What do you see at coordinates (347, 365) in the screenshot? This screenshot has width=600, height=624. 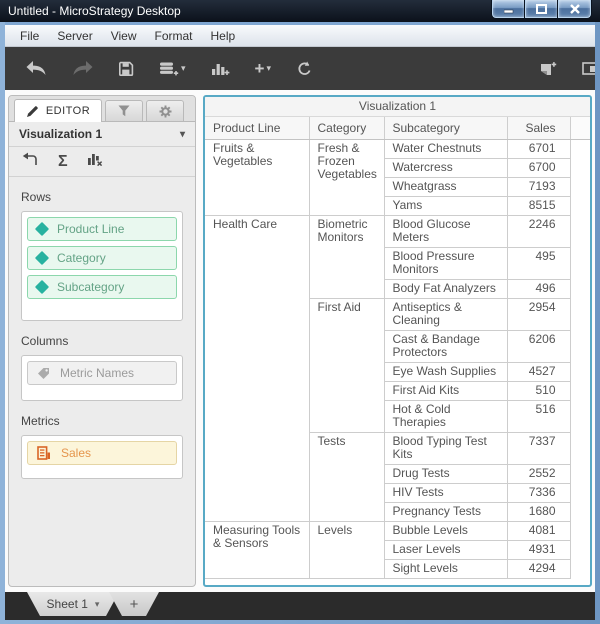 I see `category-cell: First Aid` at bounding box center [347, 365].